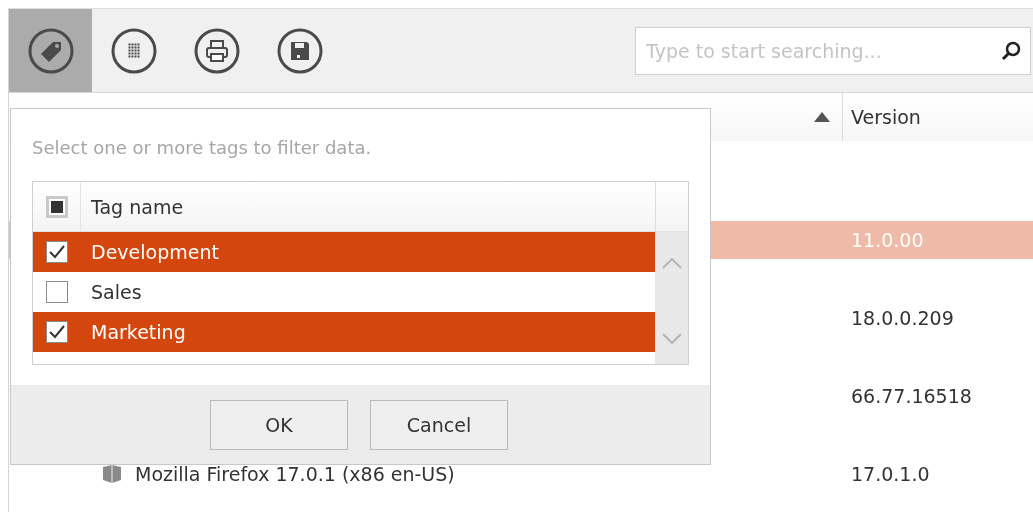 The width and height of the screenshot is (1033, 512). What do you see at coordinates (50, 50) in the screenshot?
I see `toolbar-button` at bounding box center [50, 50].